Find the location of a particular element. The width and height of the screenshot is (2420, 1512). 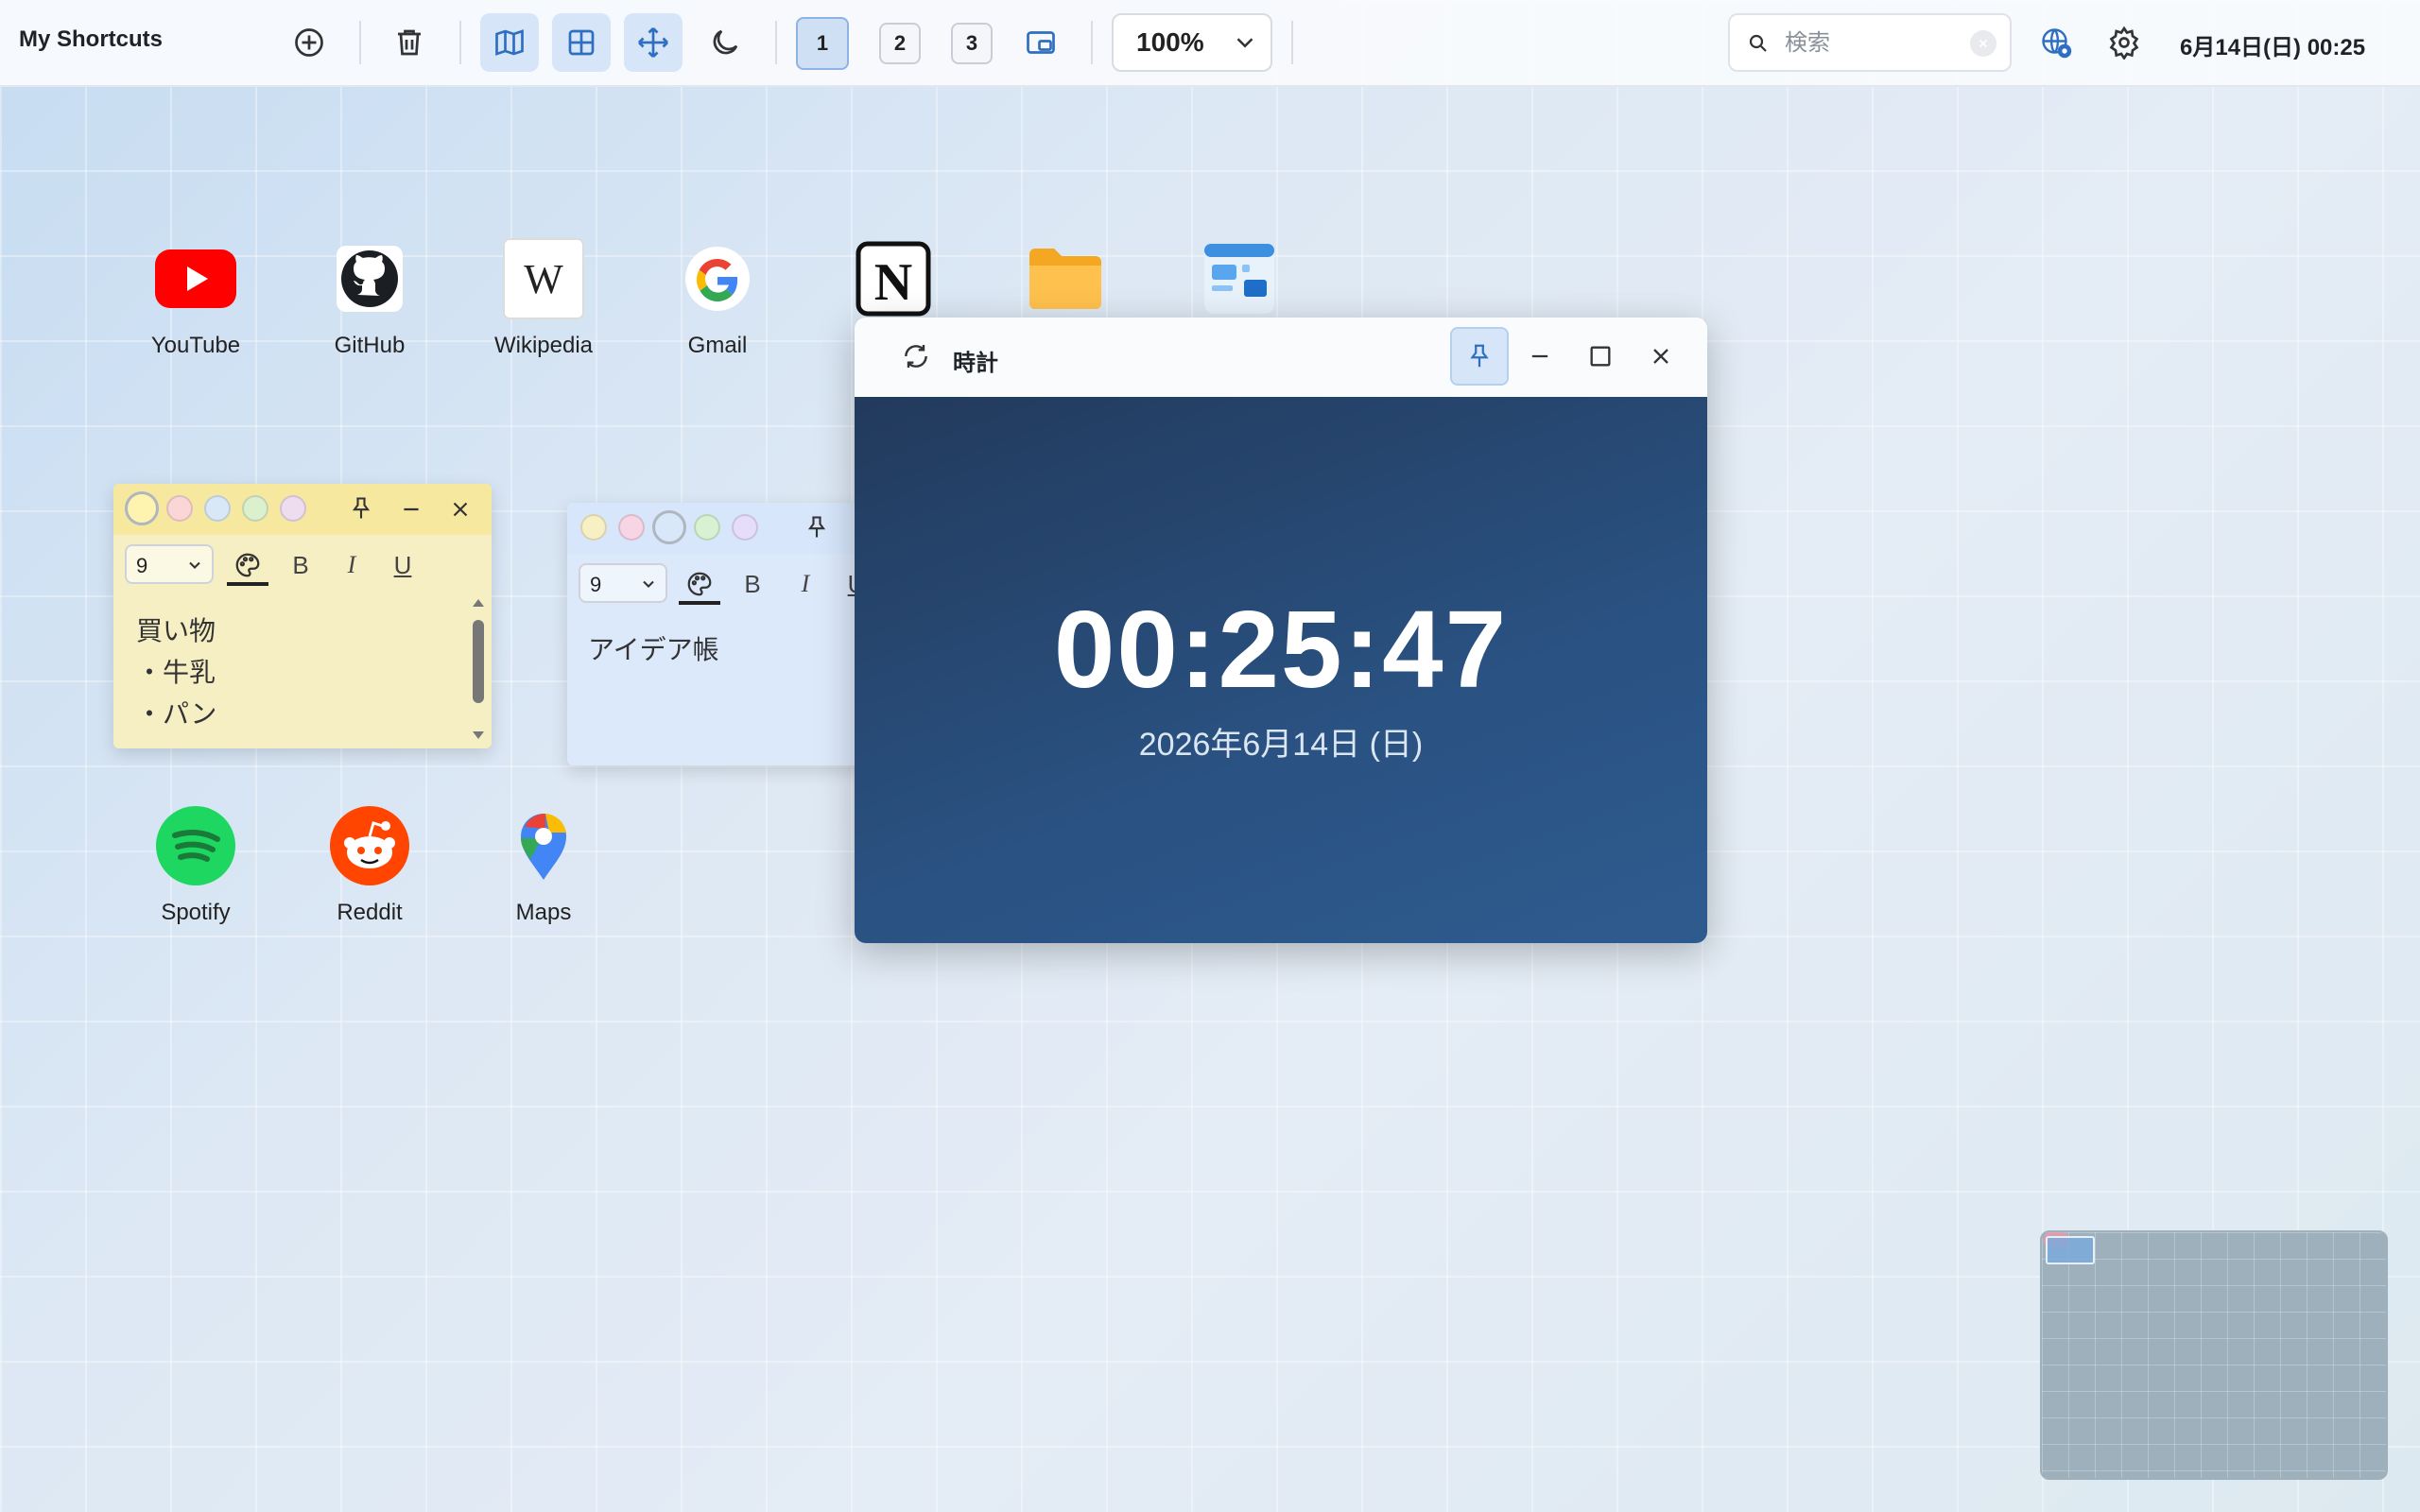

shortcut-label: Spotify is located at coordinates (196, 912).